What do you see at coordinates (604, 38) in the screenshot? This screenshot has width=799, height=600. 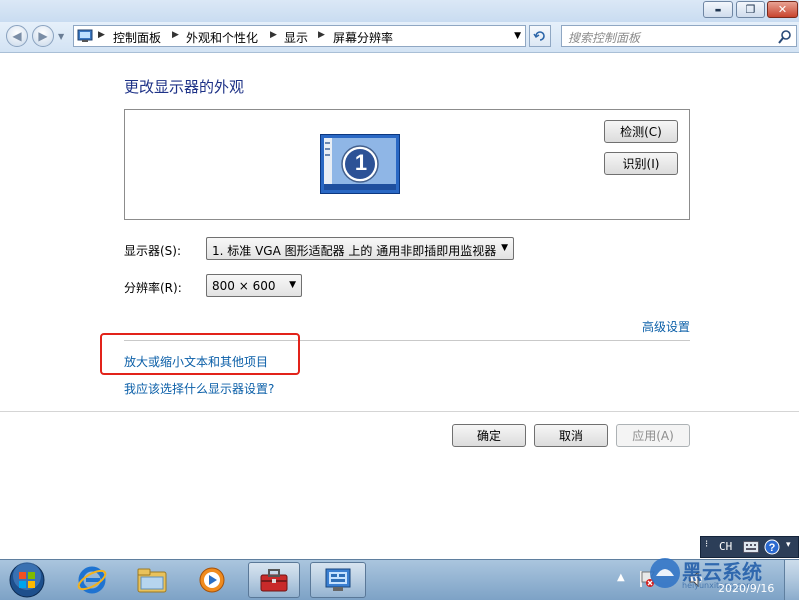 I see `search-placeholder: 搜索控制面板` at bounding box center [604, 38].